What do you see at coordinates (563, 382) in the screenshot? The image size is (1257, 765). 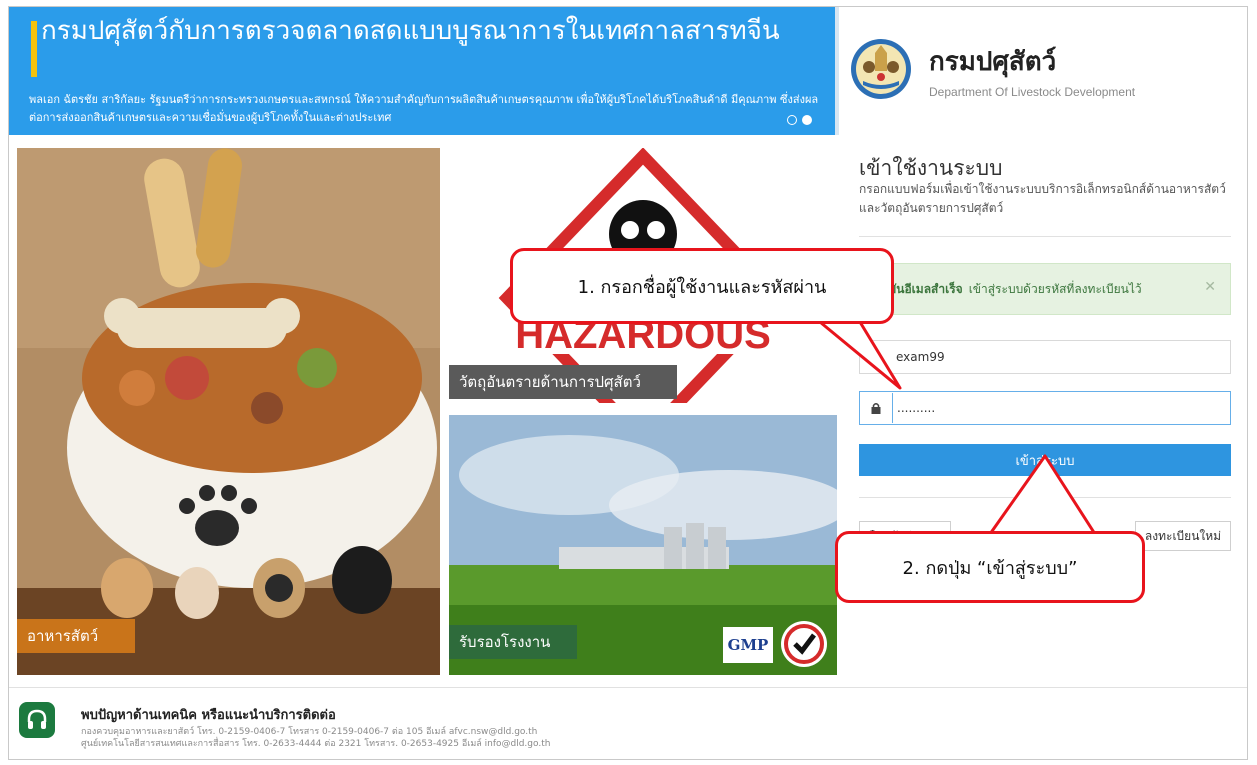 I see `tile-label-hazard: วัตถุอันตรายด้านการปศุสัตว์` at bounding box center [563, 382].